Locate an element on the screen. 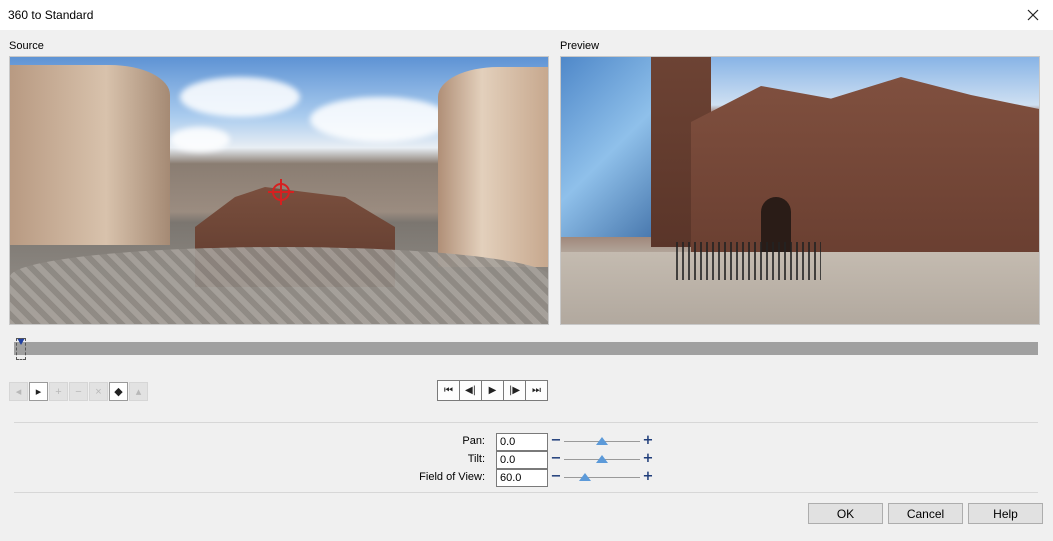 This screenshot has height=541, width=1053. go-to-end-icon: ⏭ is located at coordinates (536, 390).